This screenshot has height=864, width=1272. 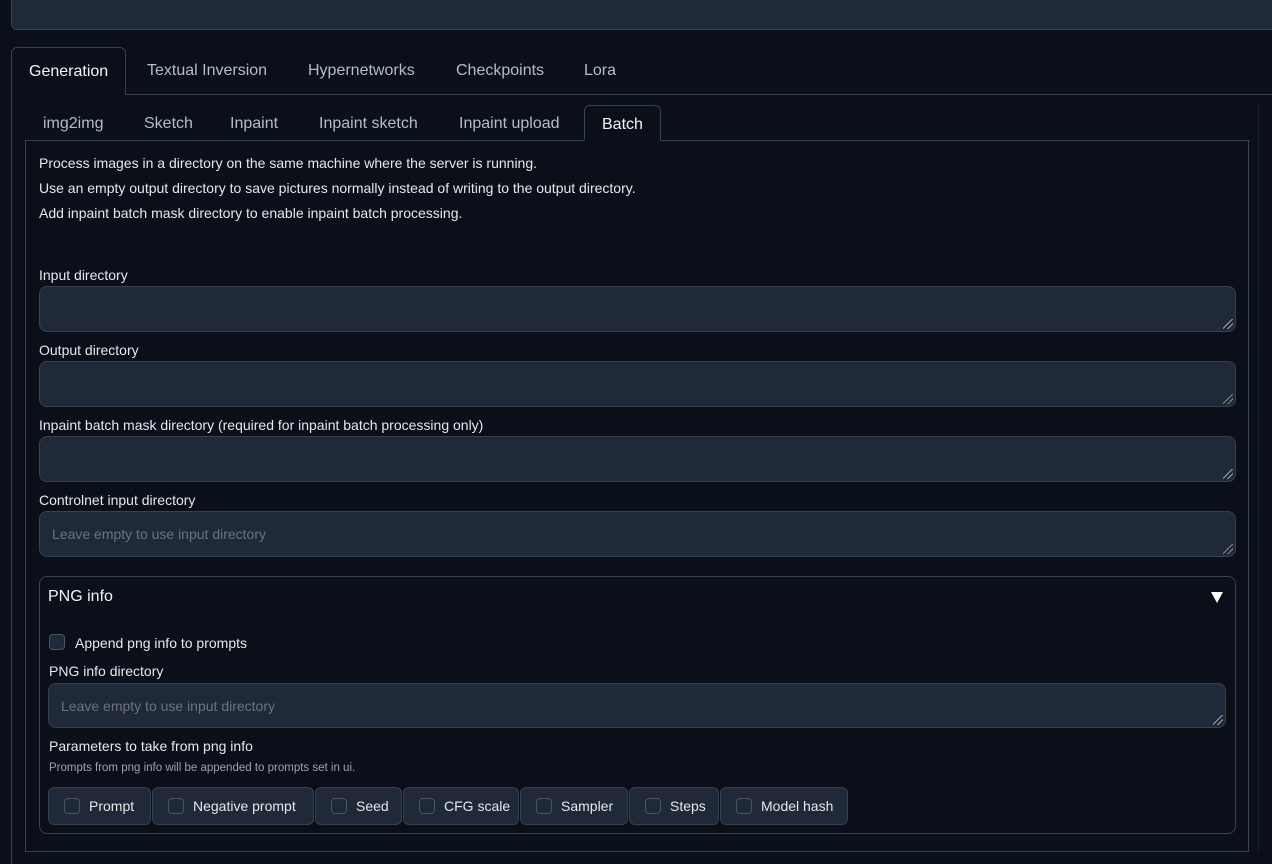 I want to click on tab-batch: Batch, so click(x=622, y=123).